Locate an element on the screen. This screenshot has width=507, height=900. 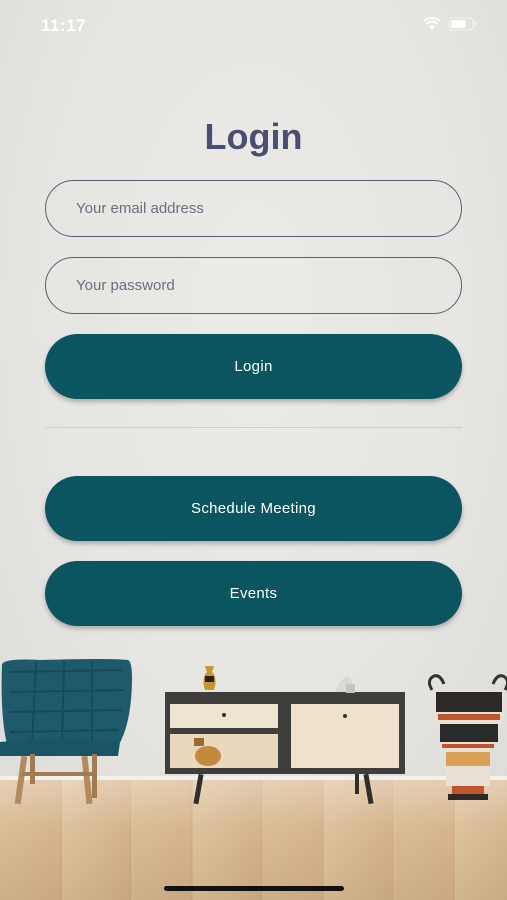
amphora is located at coordinates (467, 737).